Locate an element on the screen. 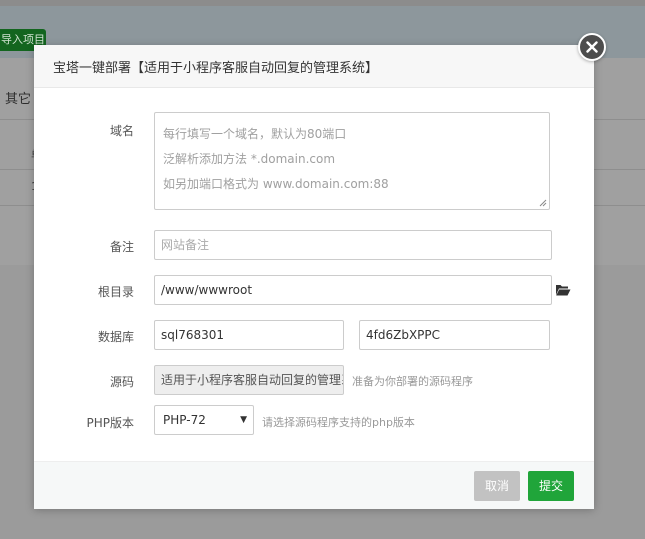 The image size is (645, 539). php-version-select: PHP-72 ▼ is located at coordinates (204, 420).